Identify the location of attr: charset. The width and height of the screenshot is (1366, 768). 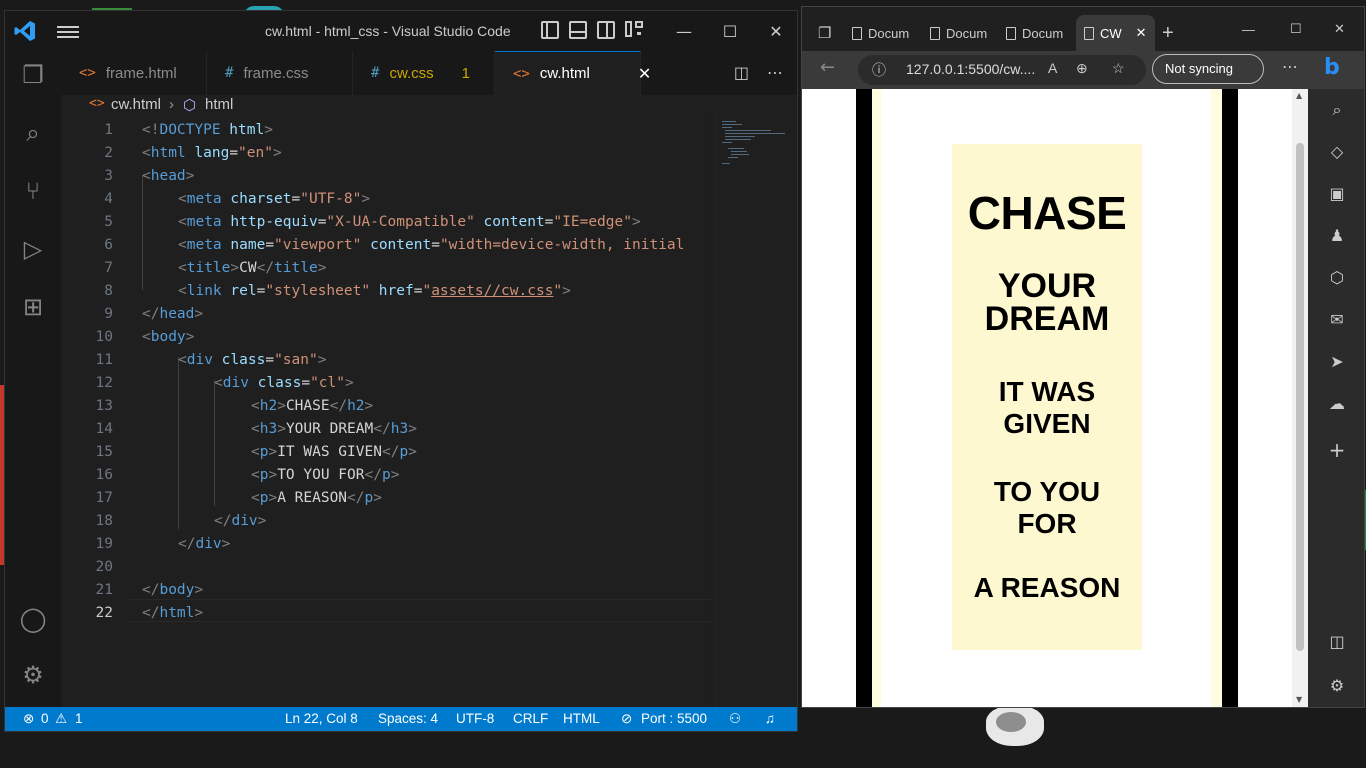
(256, 199).